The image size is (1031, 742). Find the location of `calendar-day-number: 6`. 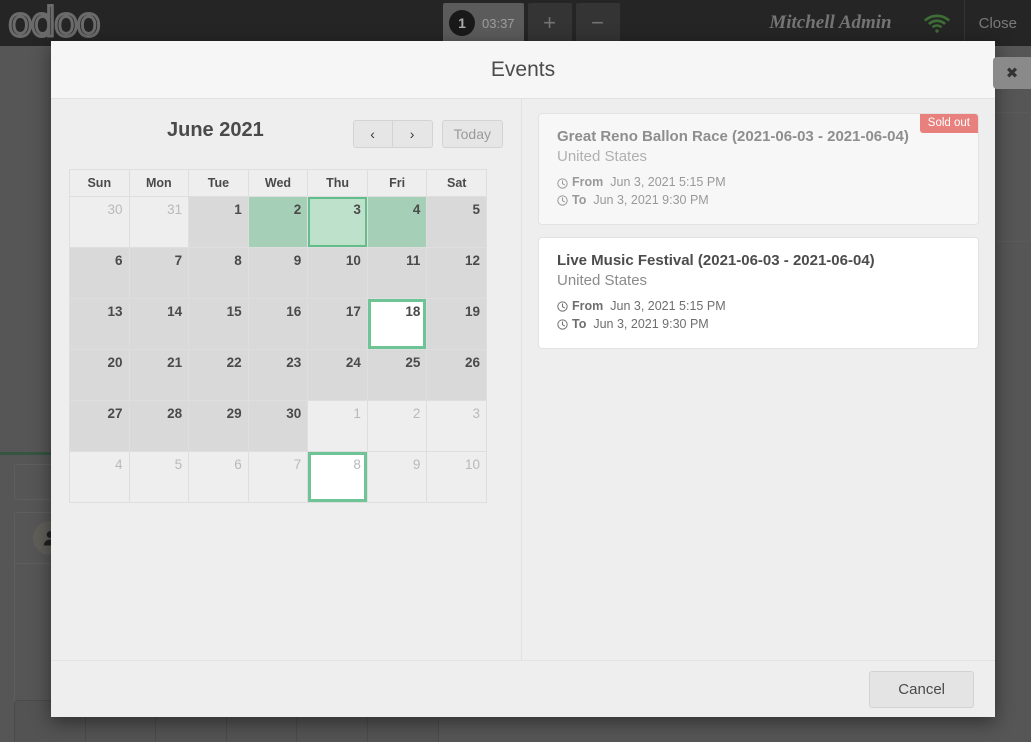

calendar-day-number: 6 is located at coordinates (238, 464).